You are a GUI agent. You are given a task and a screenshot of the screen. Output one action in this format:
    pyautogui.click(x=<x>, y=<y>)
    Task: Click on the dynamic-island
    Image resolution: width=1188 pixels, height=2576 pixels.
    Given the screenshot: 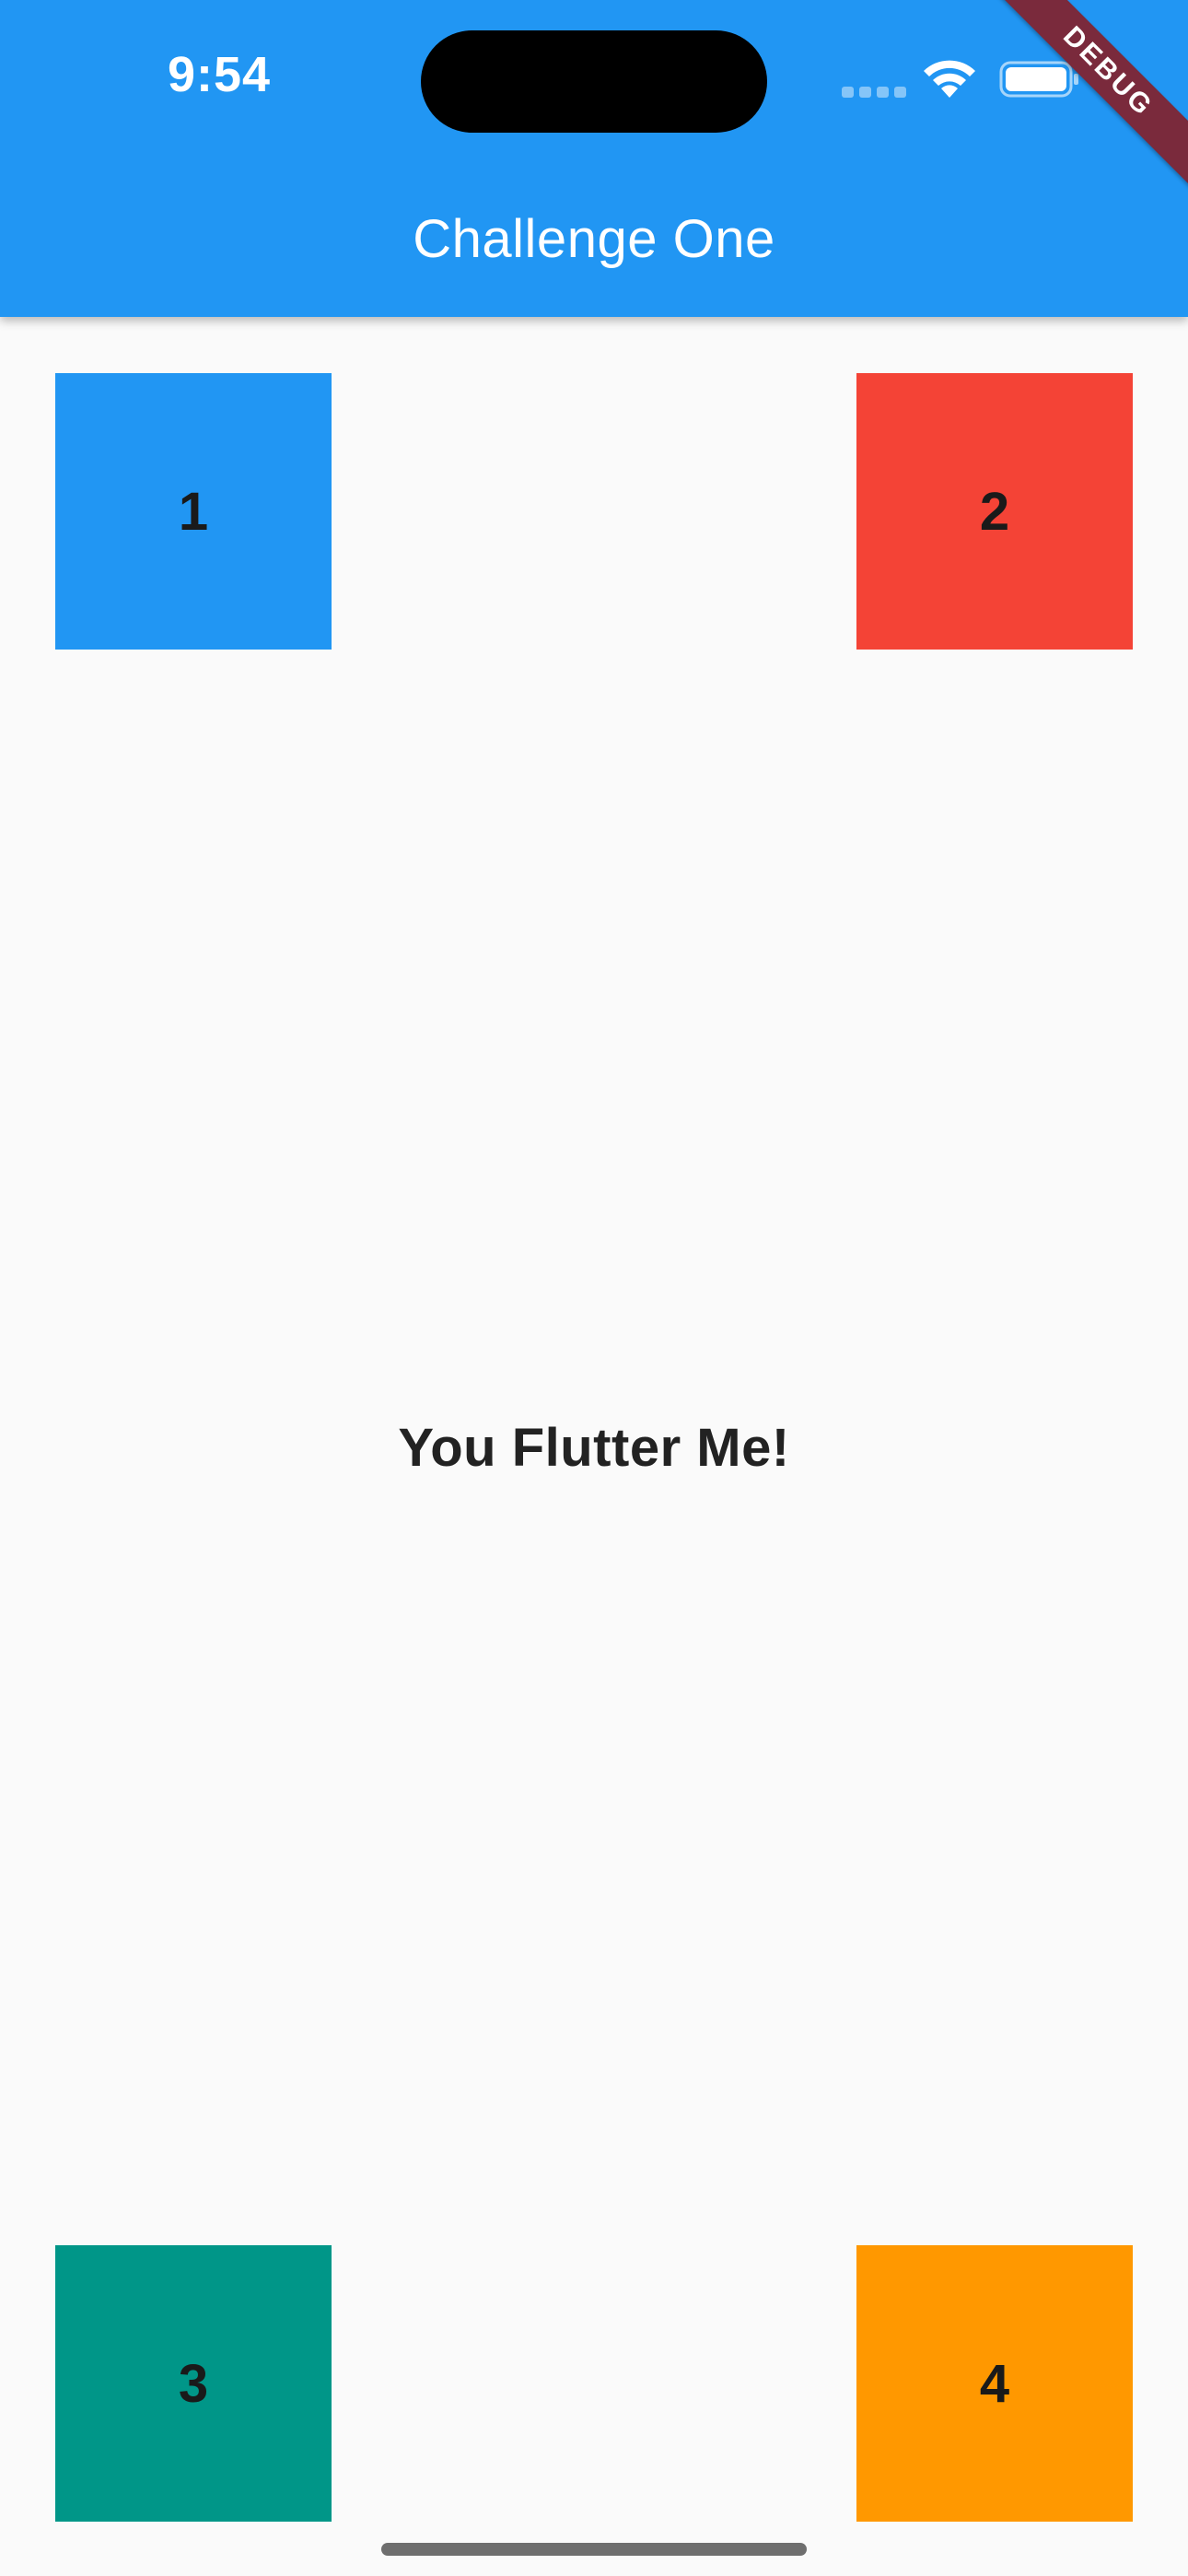 What is the action you would take?
    pyautogui.click(x=594, y=81)
    